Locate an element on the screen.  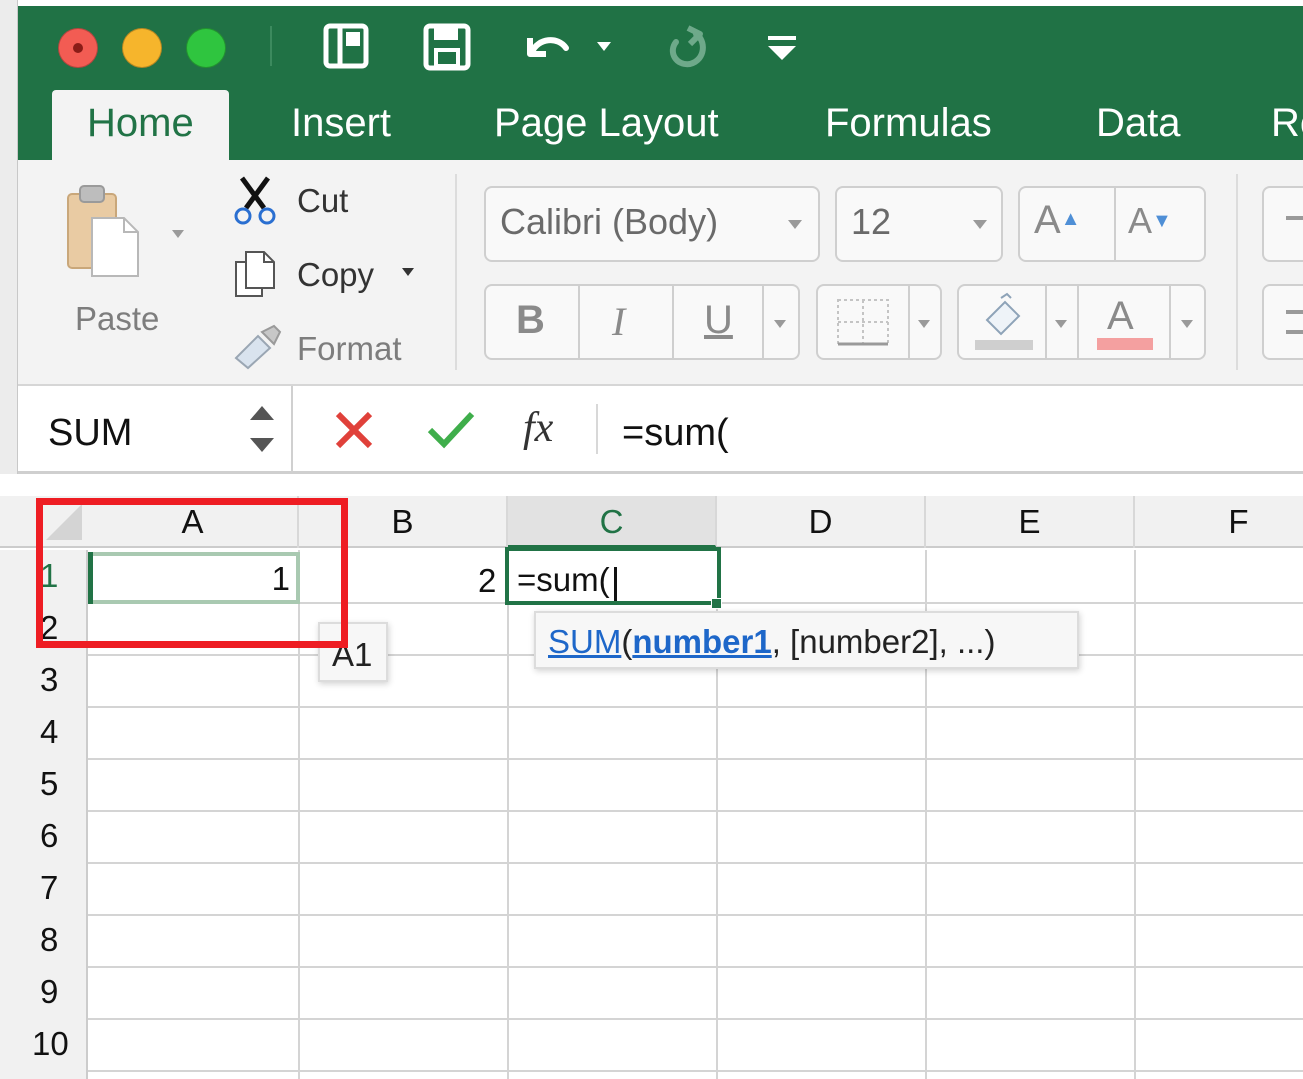
minimize-window-button is located at coordinates (142, 48).